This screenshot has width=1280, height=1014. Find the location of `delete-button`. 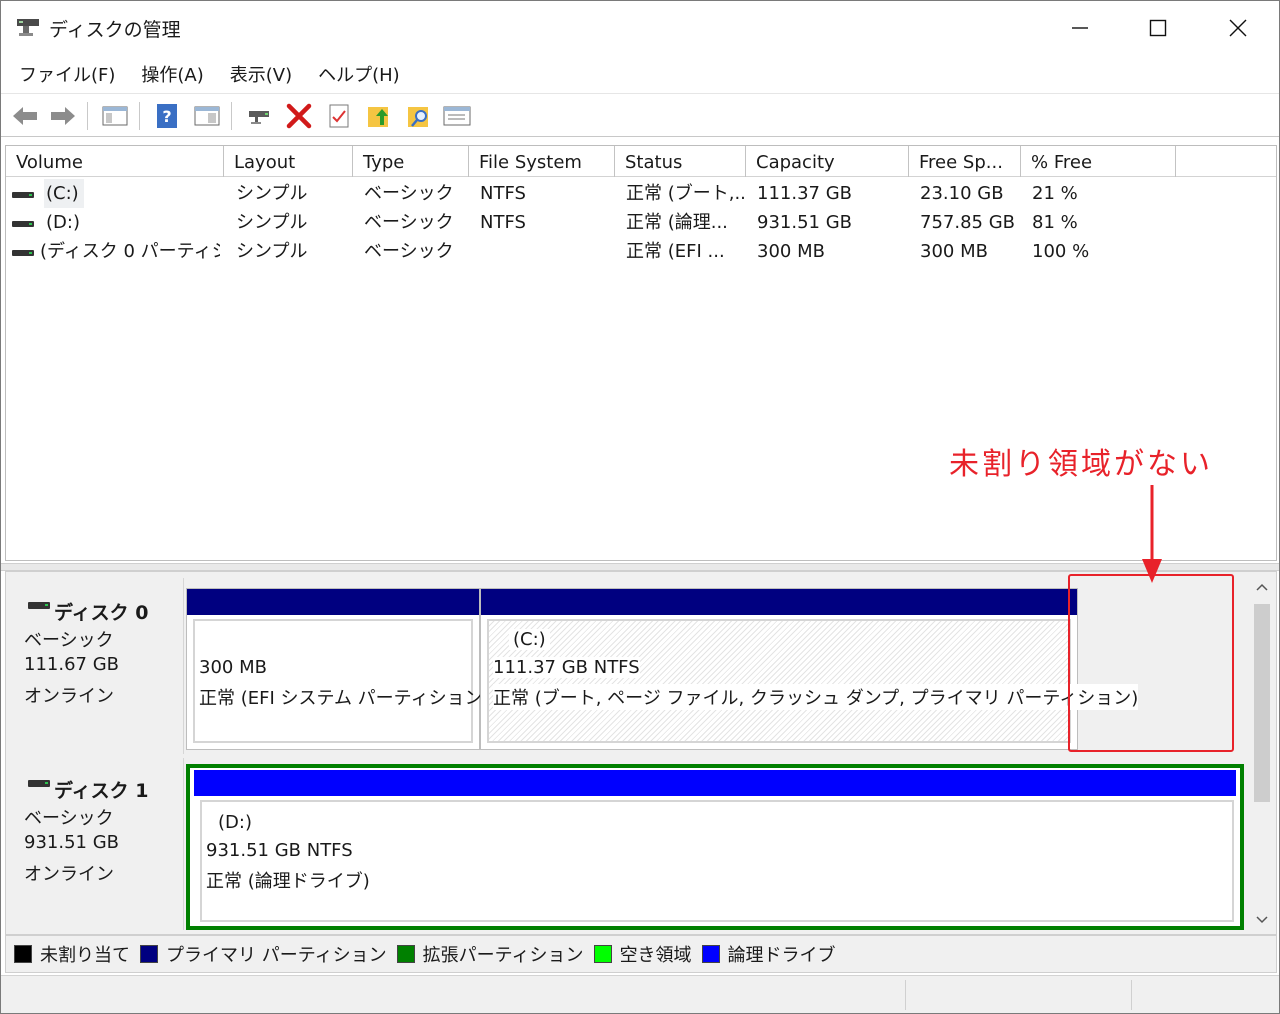

delete-button is located at coordinates (299, 116).